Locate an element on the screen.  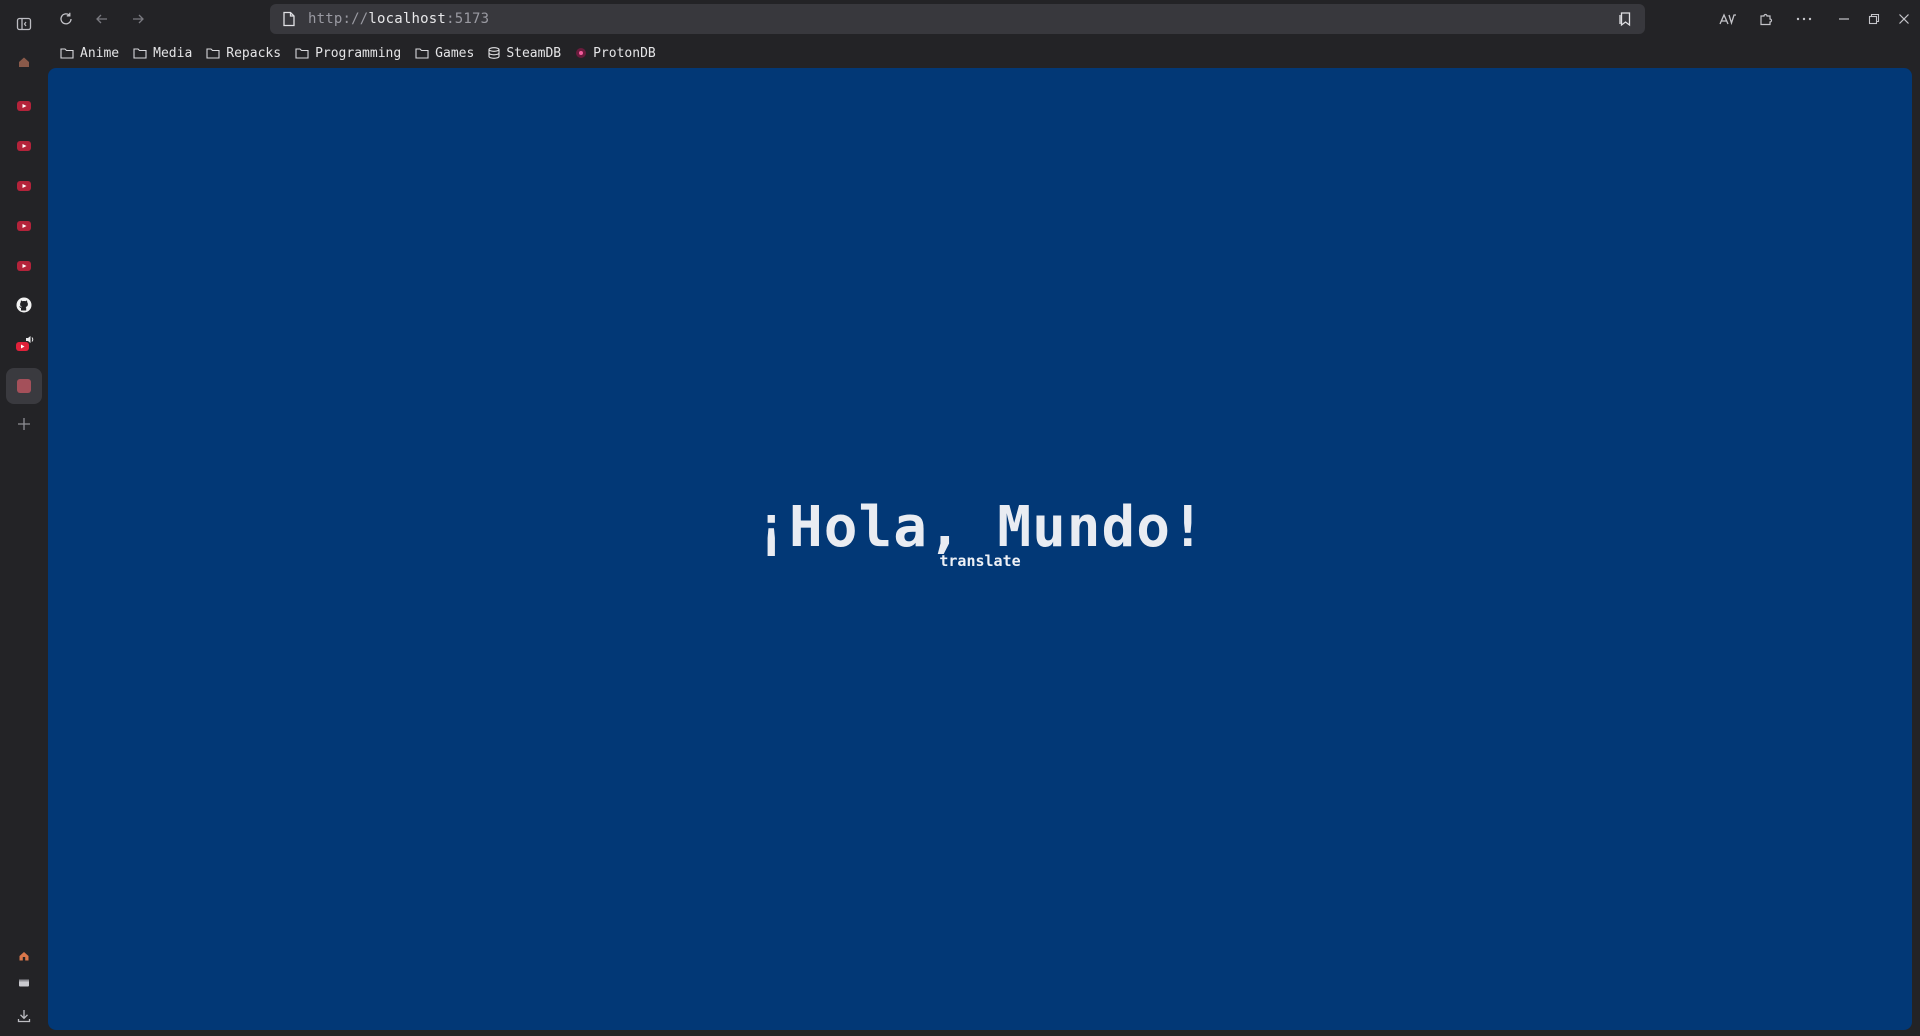
browser-toolbar: http://localhost:5173 is located at coordinates (984, 19).